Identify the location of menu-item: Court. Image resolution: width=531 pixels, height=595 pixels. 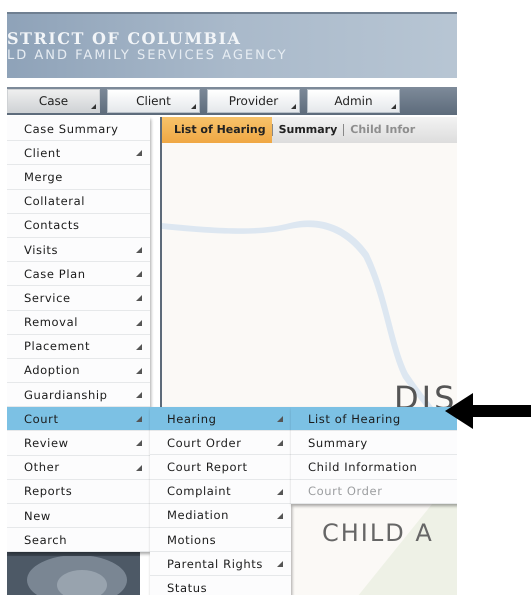
(78, 419).